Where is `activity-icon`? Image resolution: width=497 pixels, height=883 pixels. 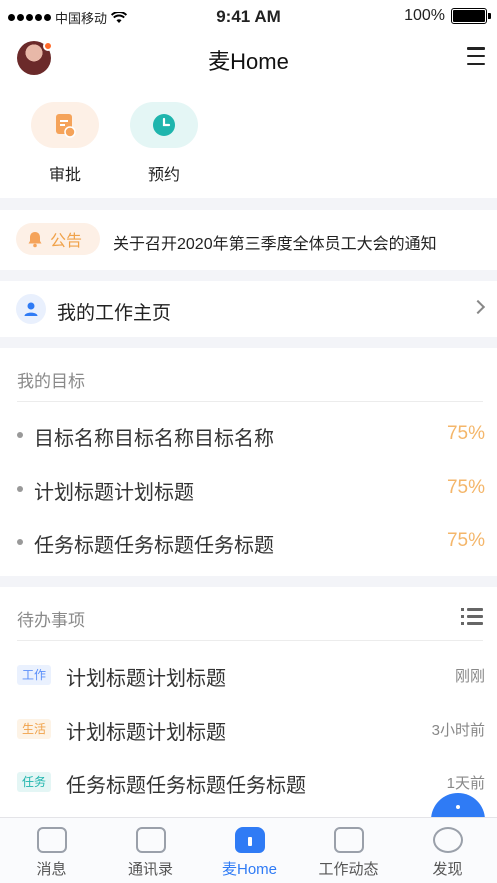
activity-icon is located at coordinates (348, 840).